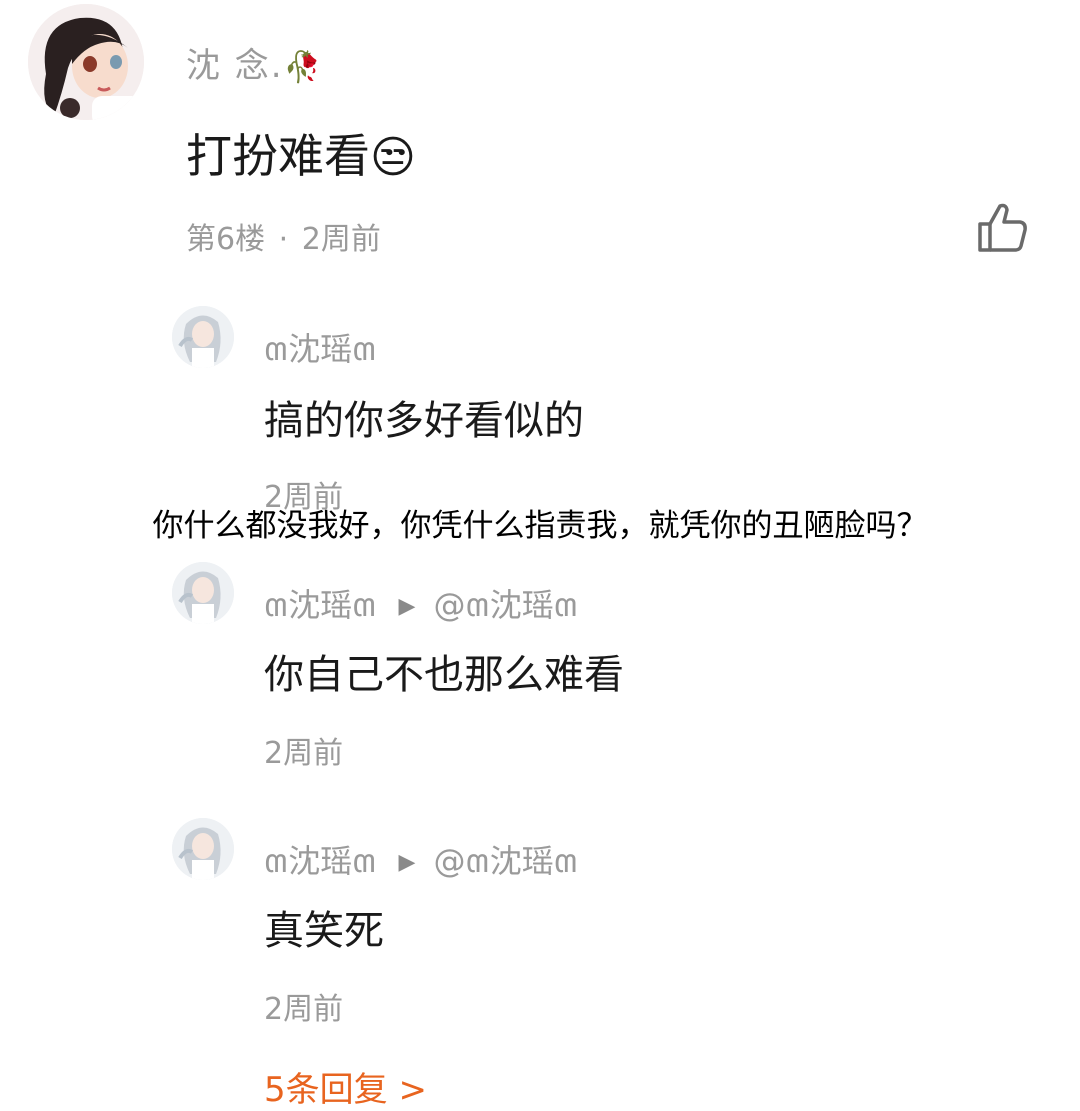  I want to click on like-button, so click(1003, 227).